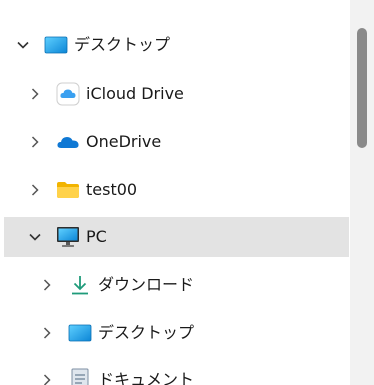  What do you see at coordinates (80, 285) in the screenshot?
I see `download-icon` at bounding box center [80, 285].